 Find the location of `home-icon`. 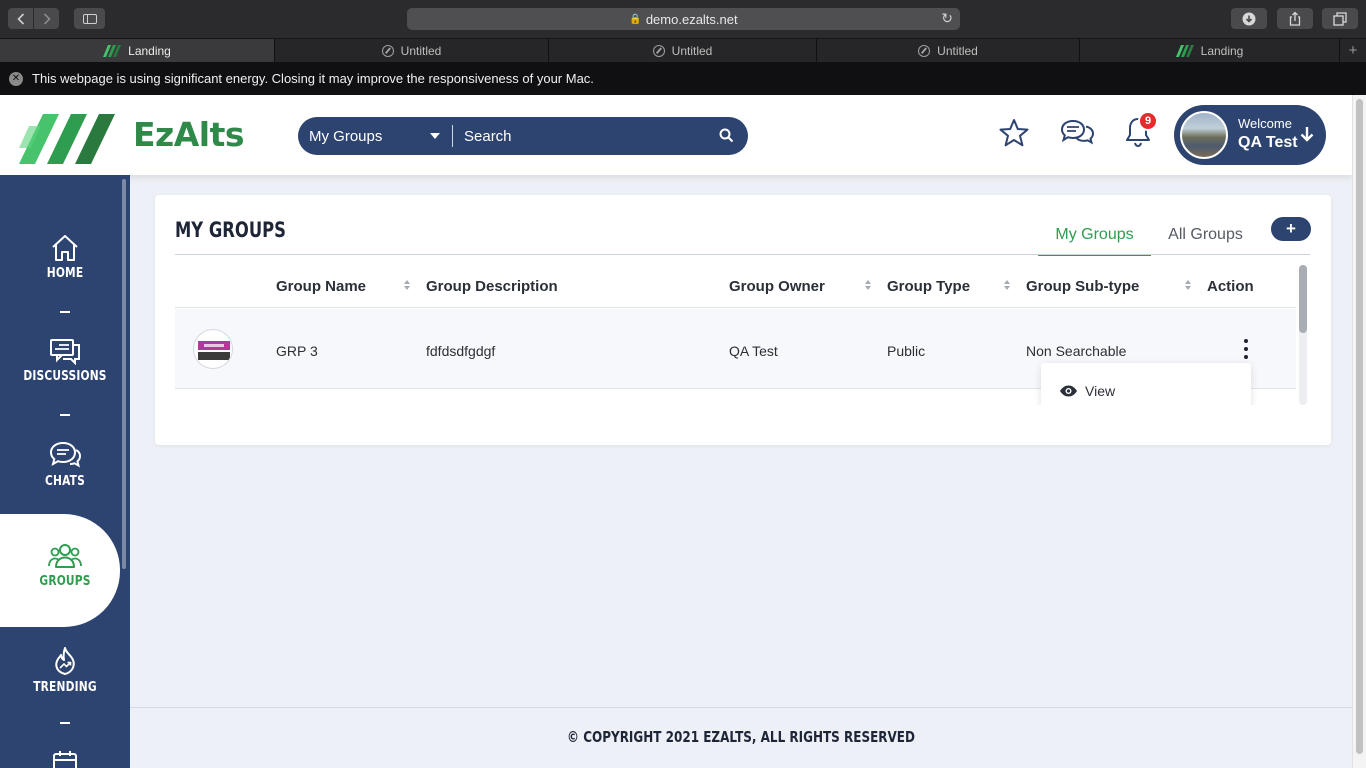

home-icon is located at coordinates (65, 248).